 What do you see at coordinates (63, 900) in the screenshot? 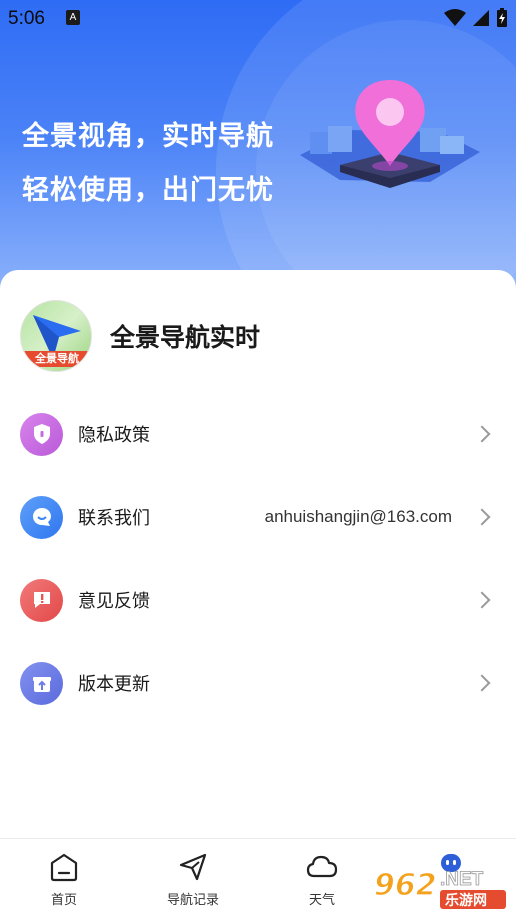
I see `tab-label: 首页` at bounding box center [63, 900].